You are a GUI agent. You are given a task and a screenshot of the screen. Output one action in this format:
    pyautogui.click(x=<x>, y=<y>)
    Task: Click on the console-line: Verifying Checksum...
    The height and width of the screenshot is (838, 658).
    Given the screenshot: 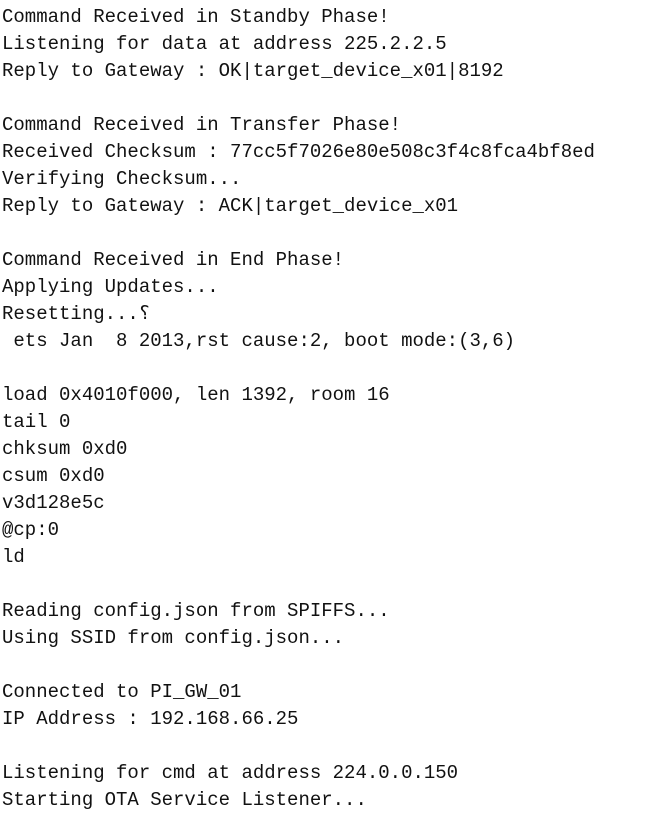 What is the action you would take?
    pyautogui.click(x=122, y=179)
    